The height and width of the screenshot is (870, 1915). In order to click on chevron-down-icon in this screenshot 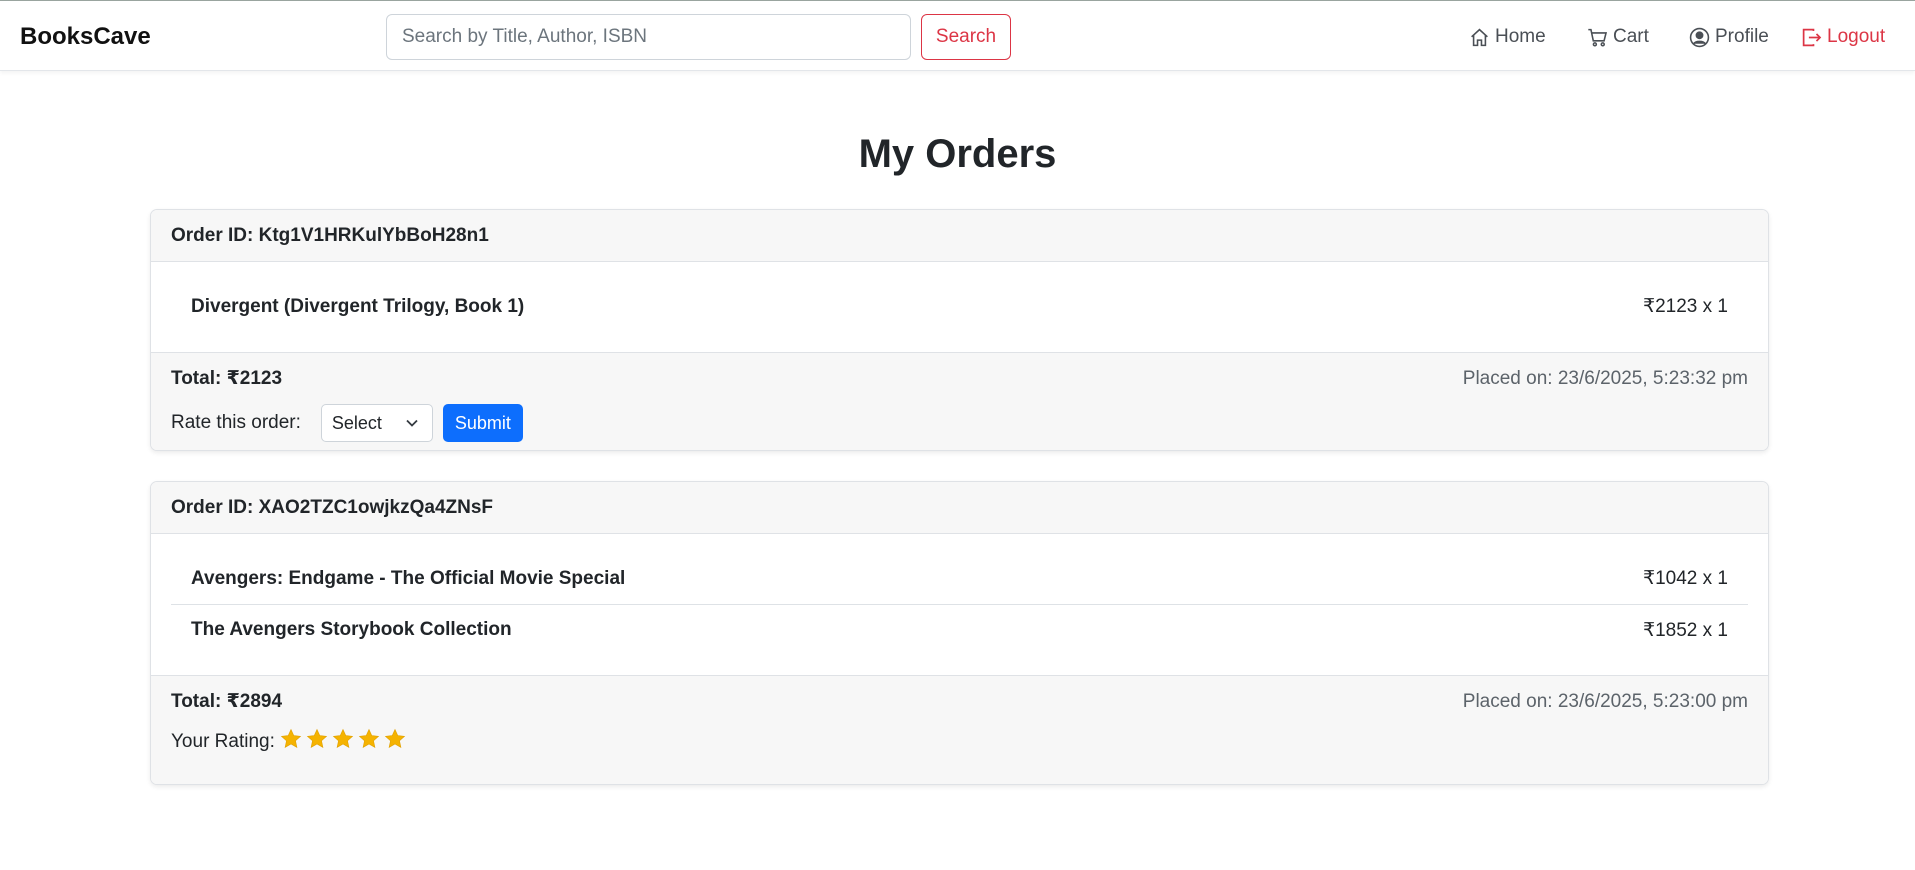, I will do `click(412, 423)`.